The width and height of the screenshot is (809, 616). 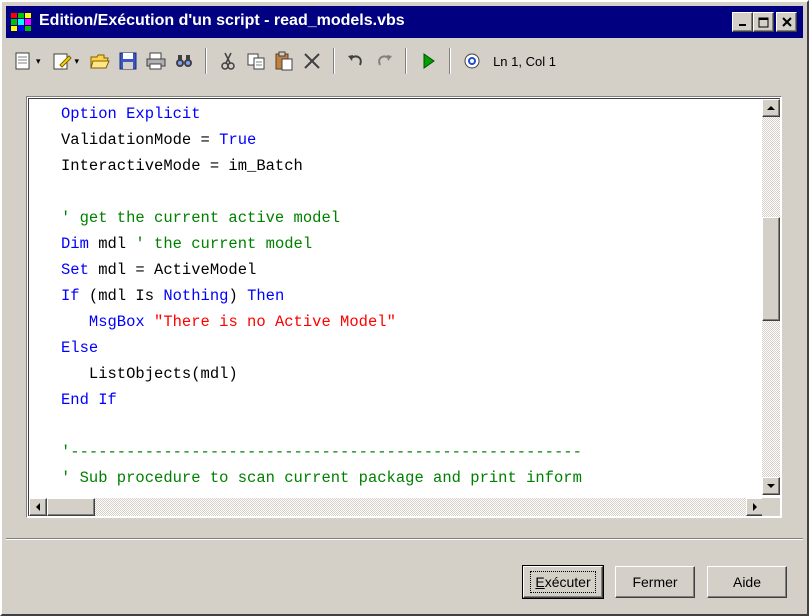 What do you see at coordinates (182, 166) in the screenshot?
I see `code-text: InteractiveMode = im_Batch` at bounding box center [182, 166].